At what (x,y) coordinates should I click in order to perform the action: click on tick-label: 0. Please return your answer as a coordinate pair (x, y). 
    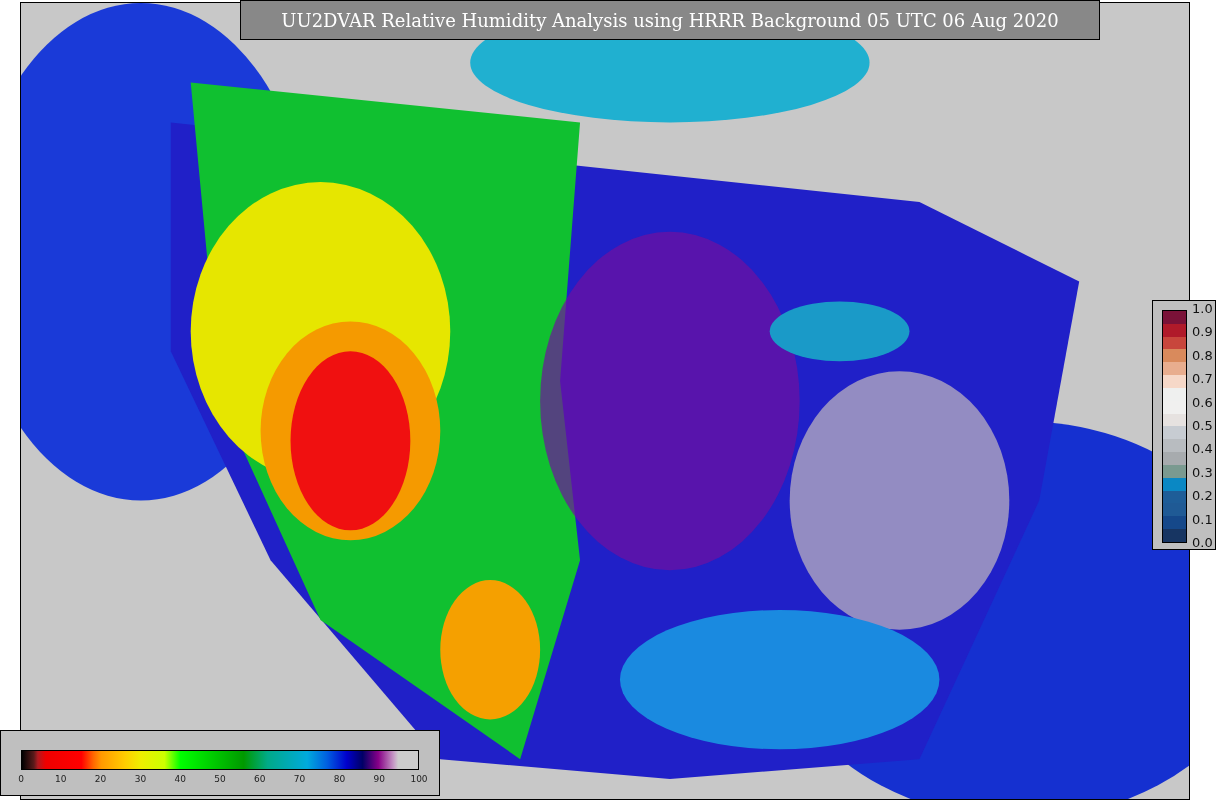
    Looking at the image, I should click on (21, 779).